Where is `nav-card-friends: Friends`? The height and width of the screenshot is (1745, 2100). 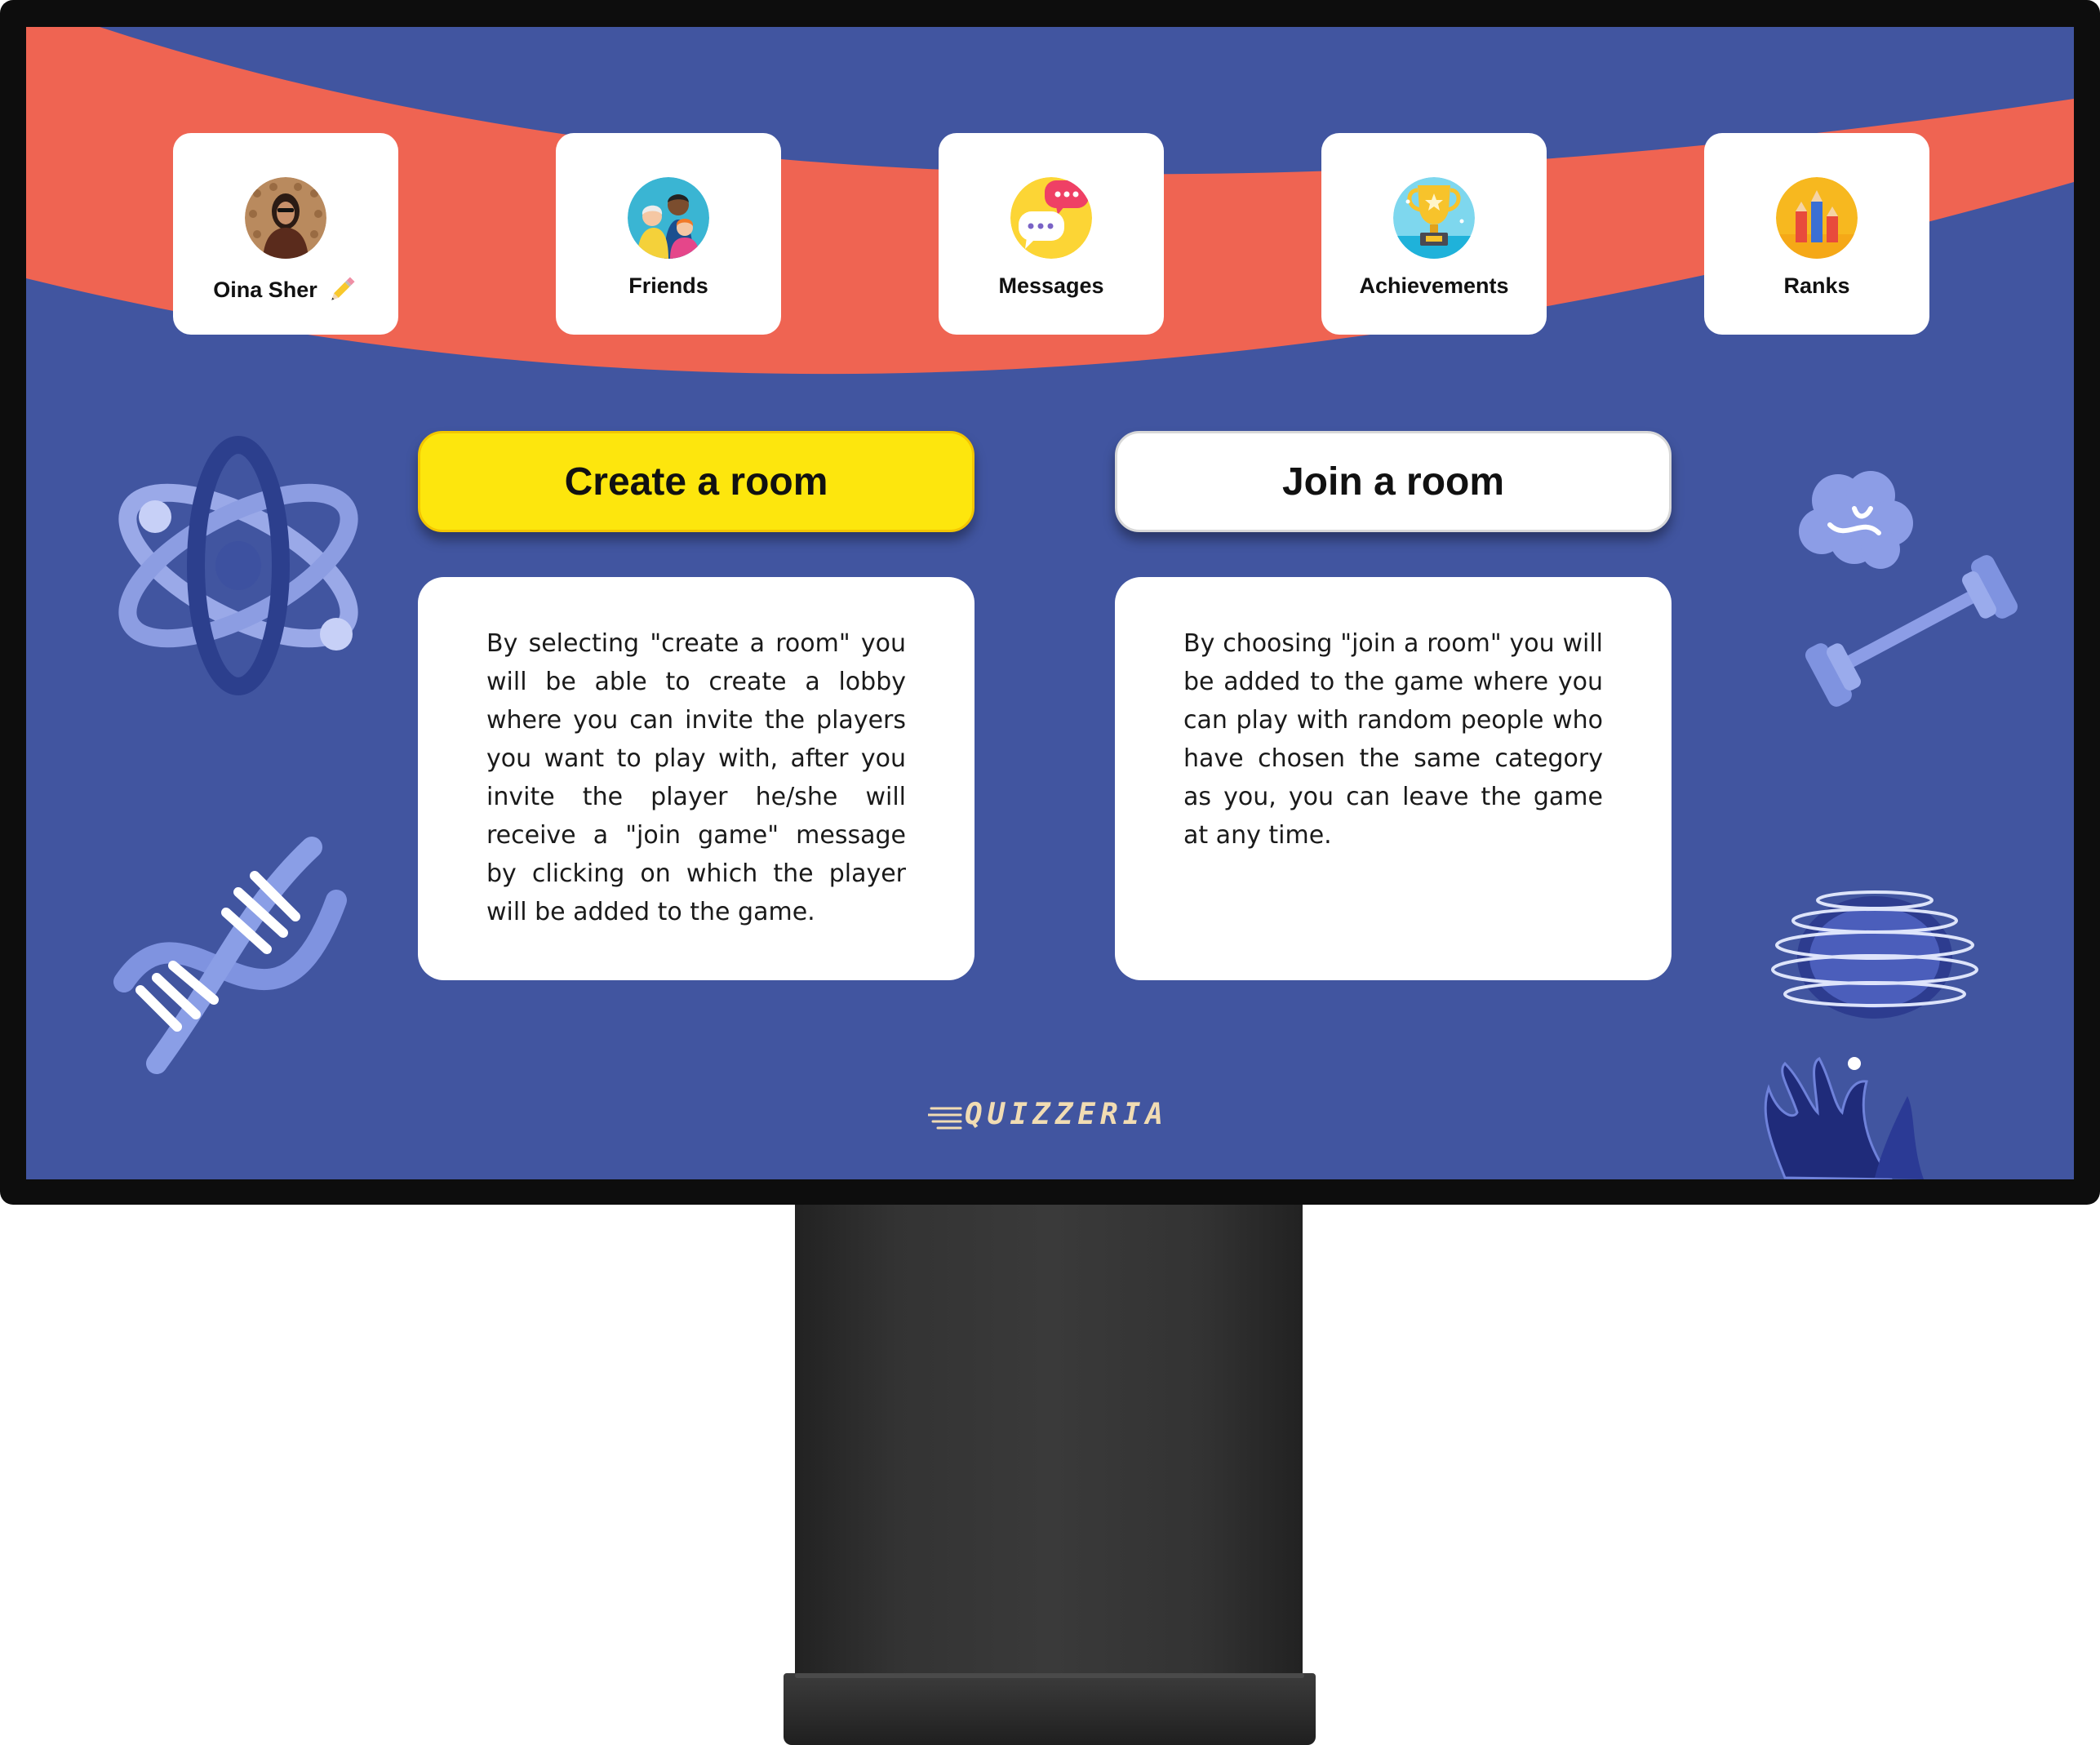 nav-card-friends: Friends is located at coordinates (669, 234).